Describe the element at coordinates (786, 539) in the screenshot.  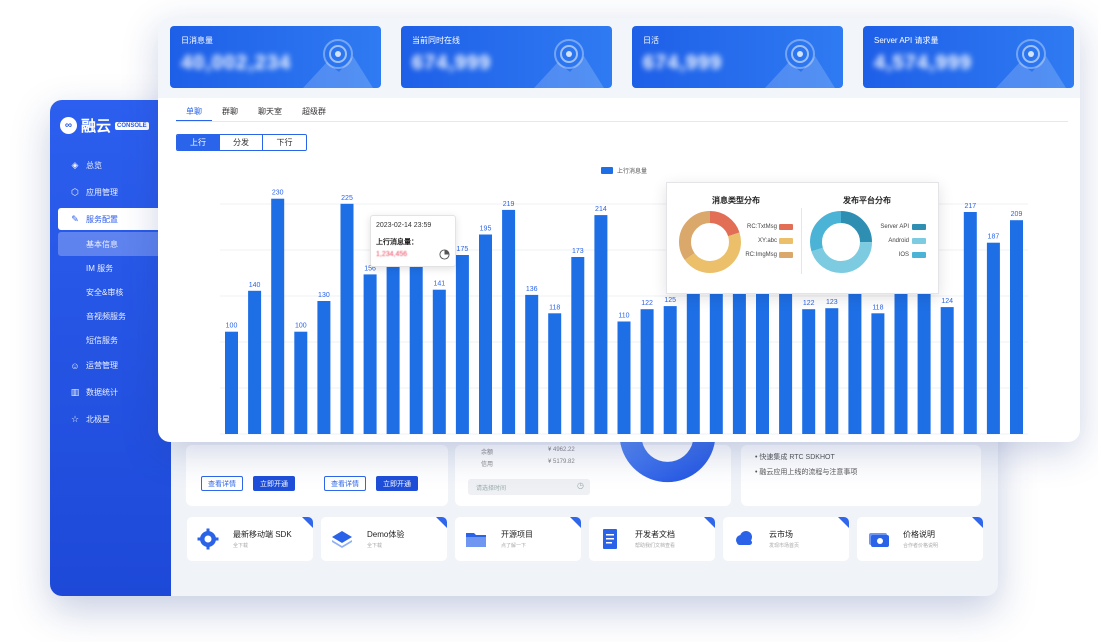
I see `tile-cloud-market: 云市场 发现市场首页` at that location.